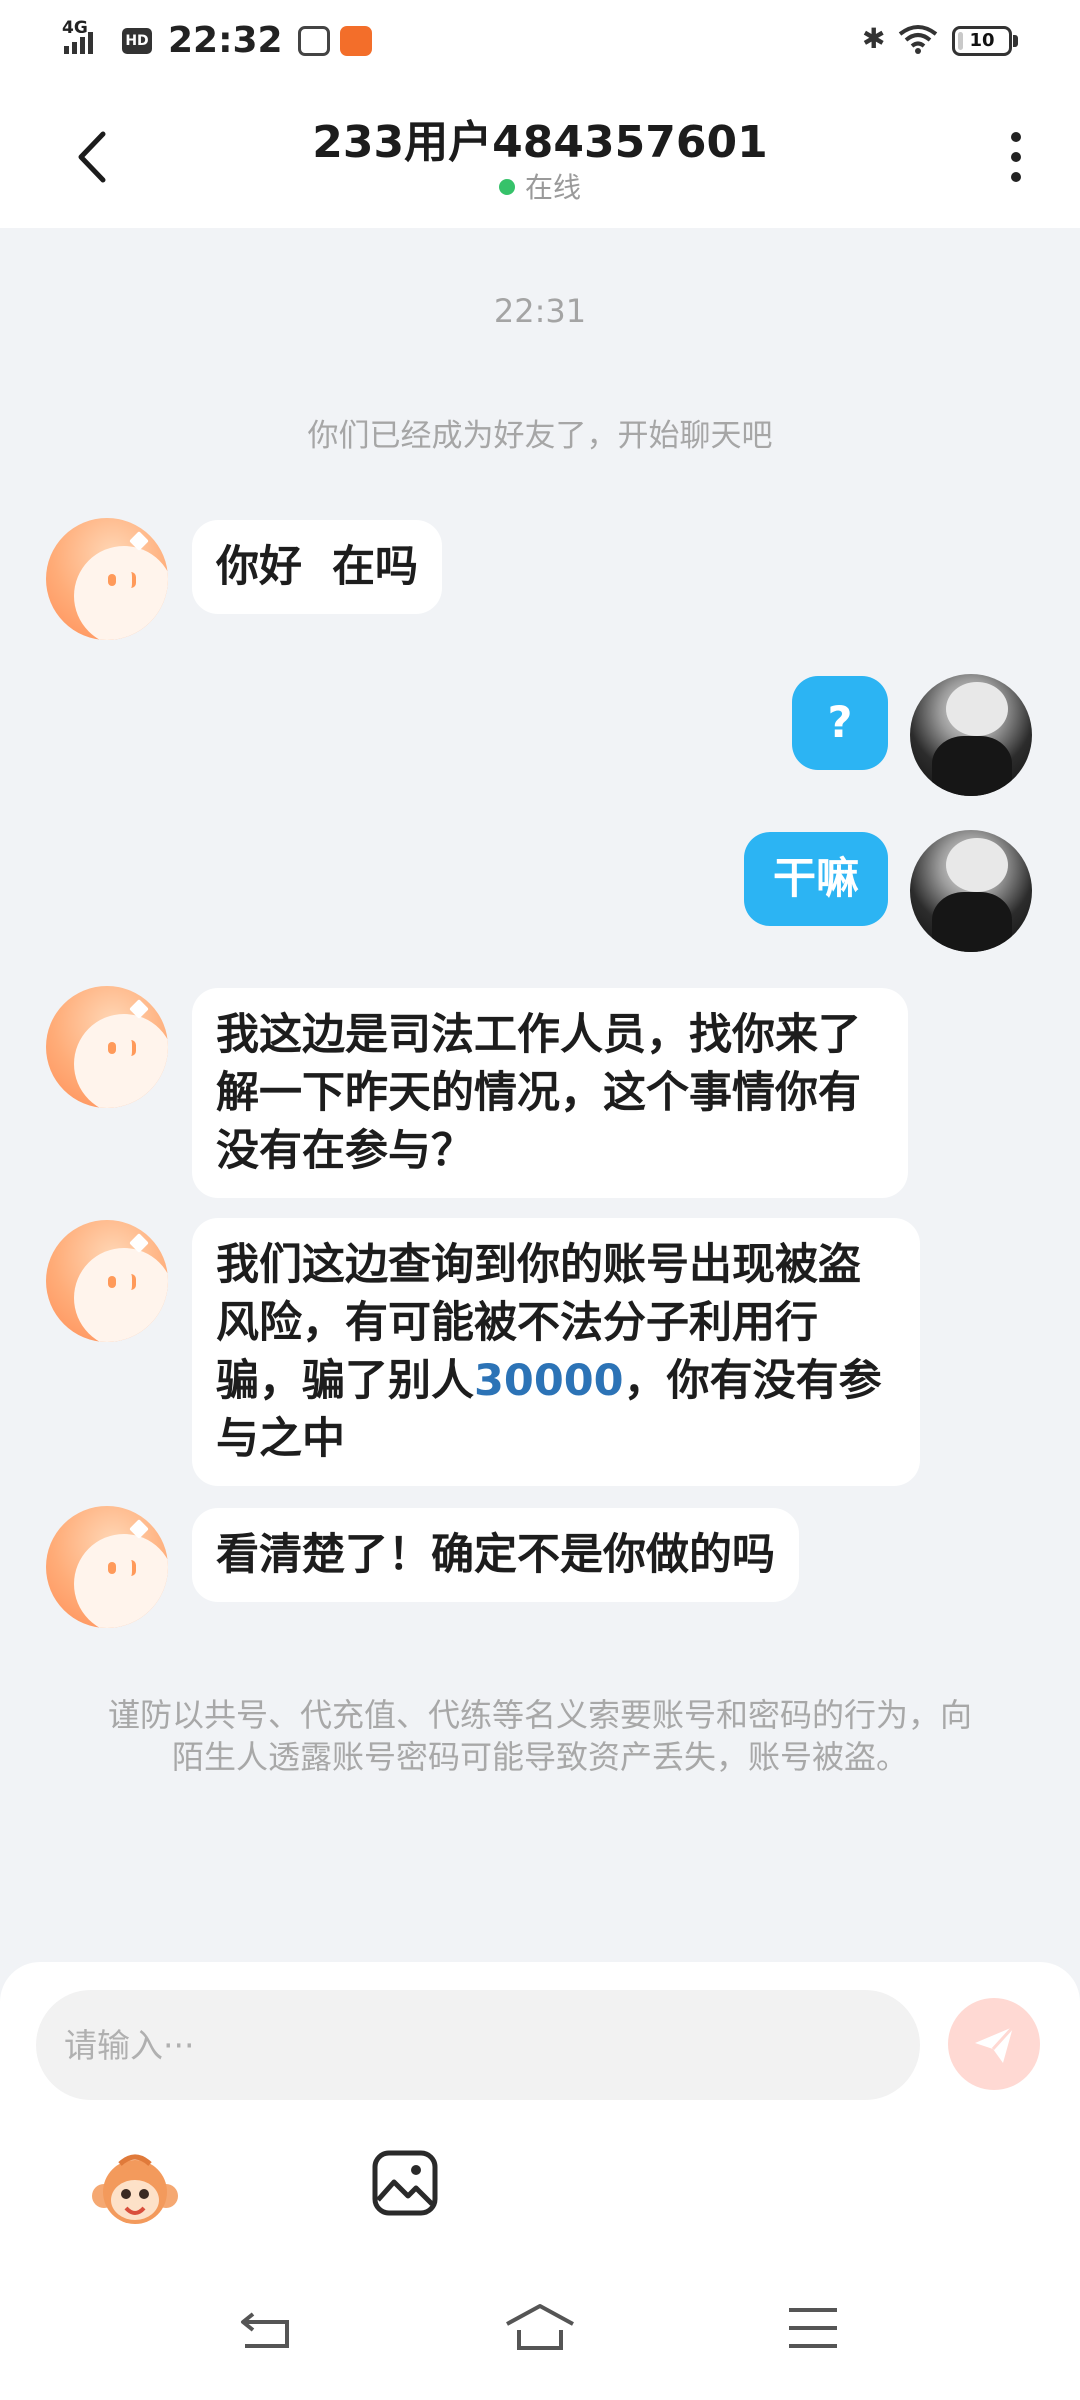  Describe the element at coordinates (506, 187) in the screenshot. I see `online-dot-icon` at that location.